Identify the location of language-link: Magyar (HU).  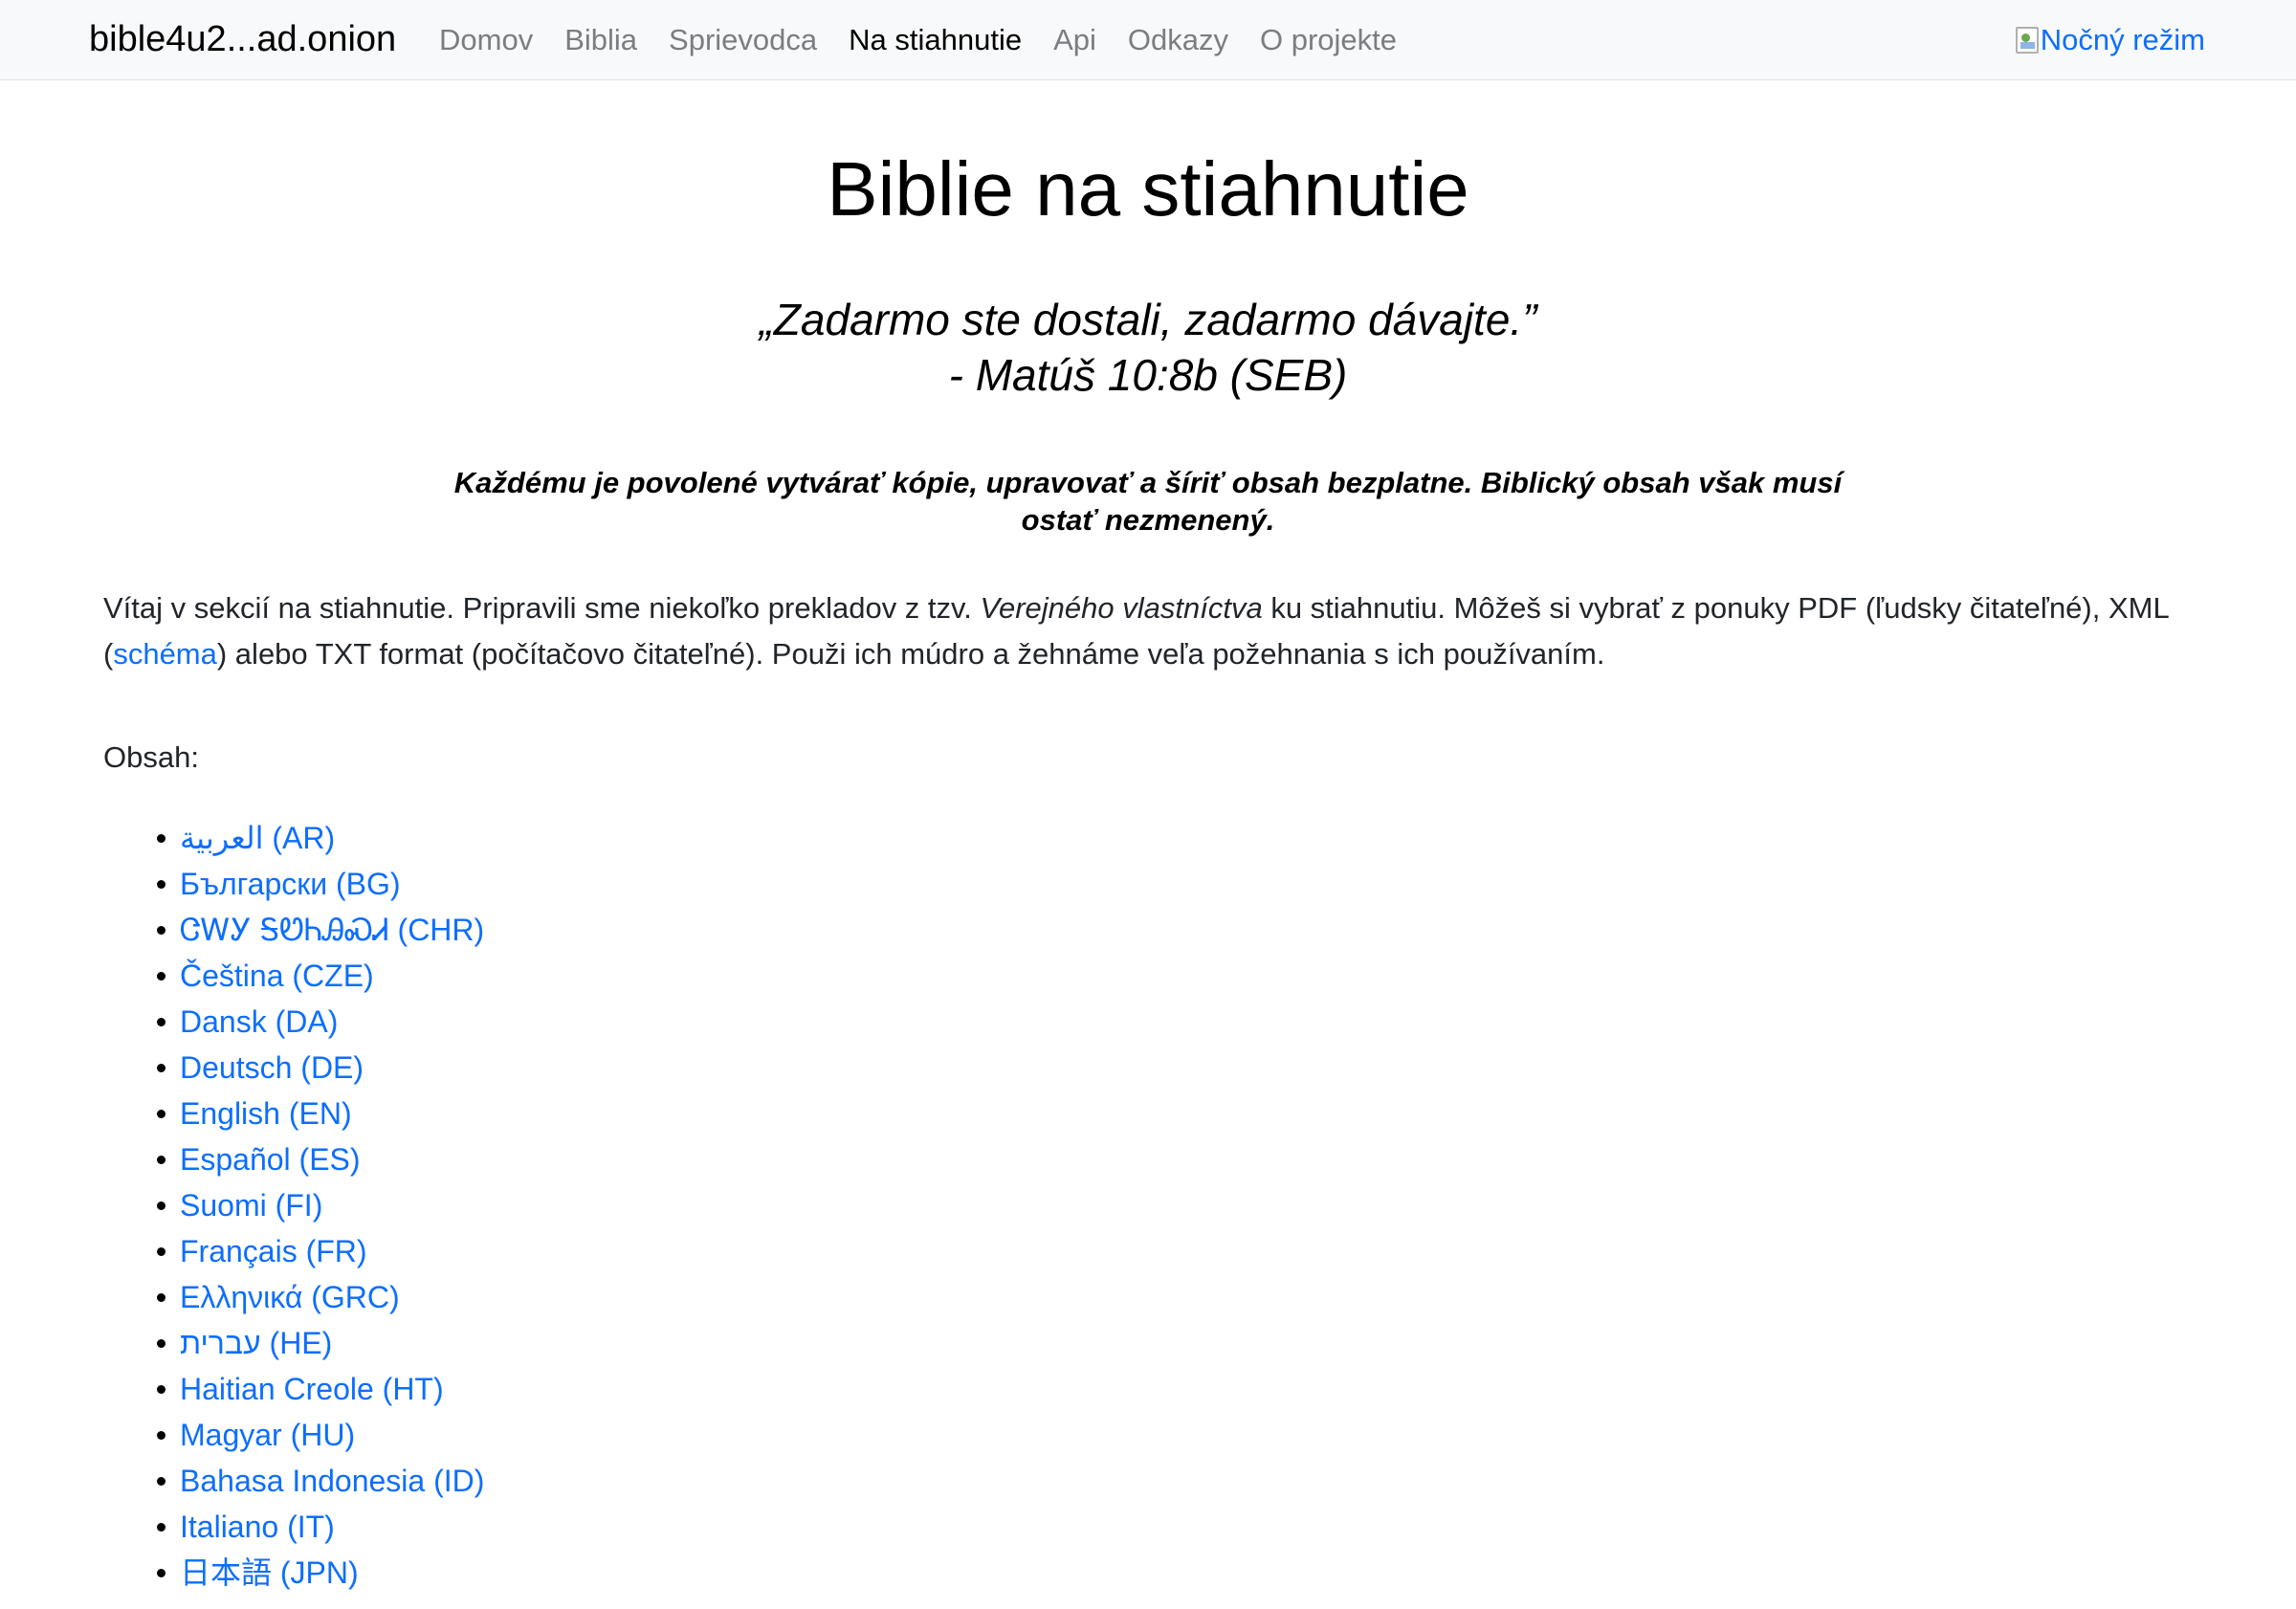
(320, 1435).